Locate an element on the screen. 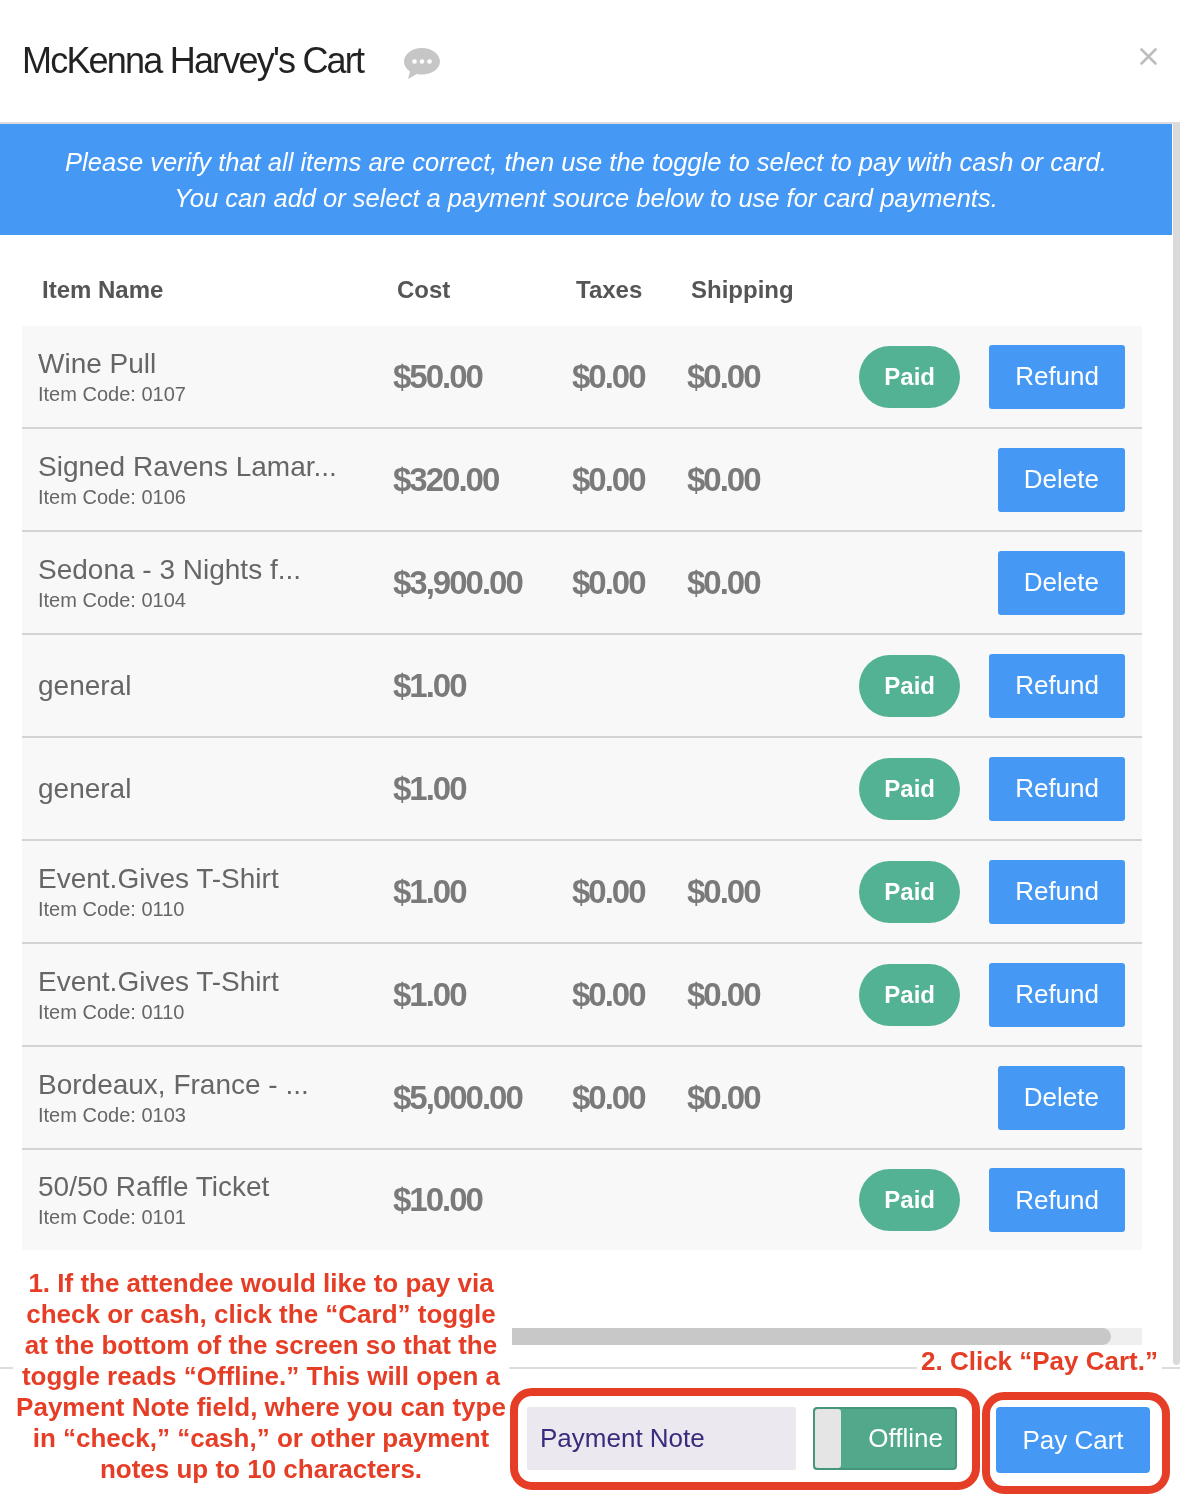 The width and height of the screenshot is (1180, 1506). payment-note-field: Payment Note is located at coordinates (661, 1438).